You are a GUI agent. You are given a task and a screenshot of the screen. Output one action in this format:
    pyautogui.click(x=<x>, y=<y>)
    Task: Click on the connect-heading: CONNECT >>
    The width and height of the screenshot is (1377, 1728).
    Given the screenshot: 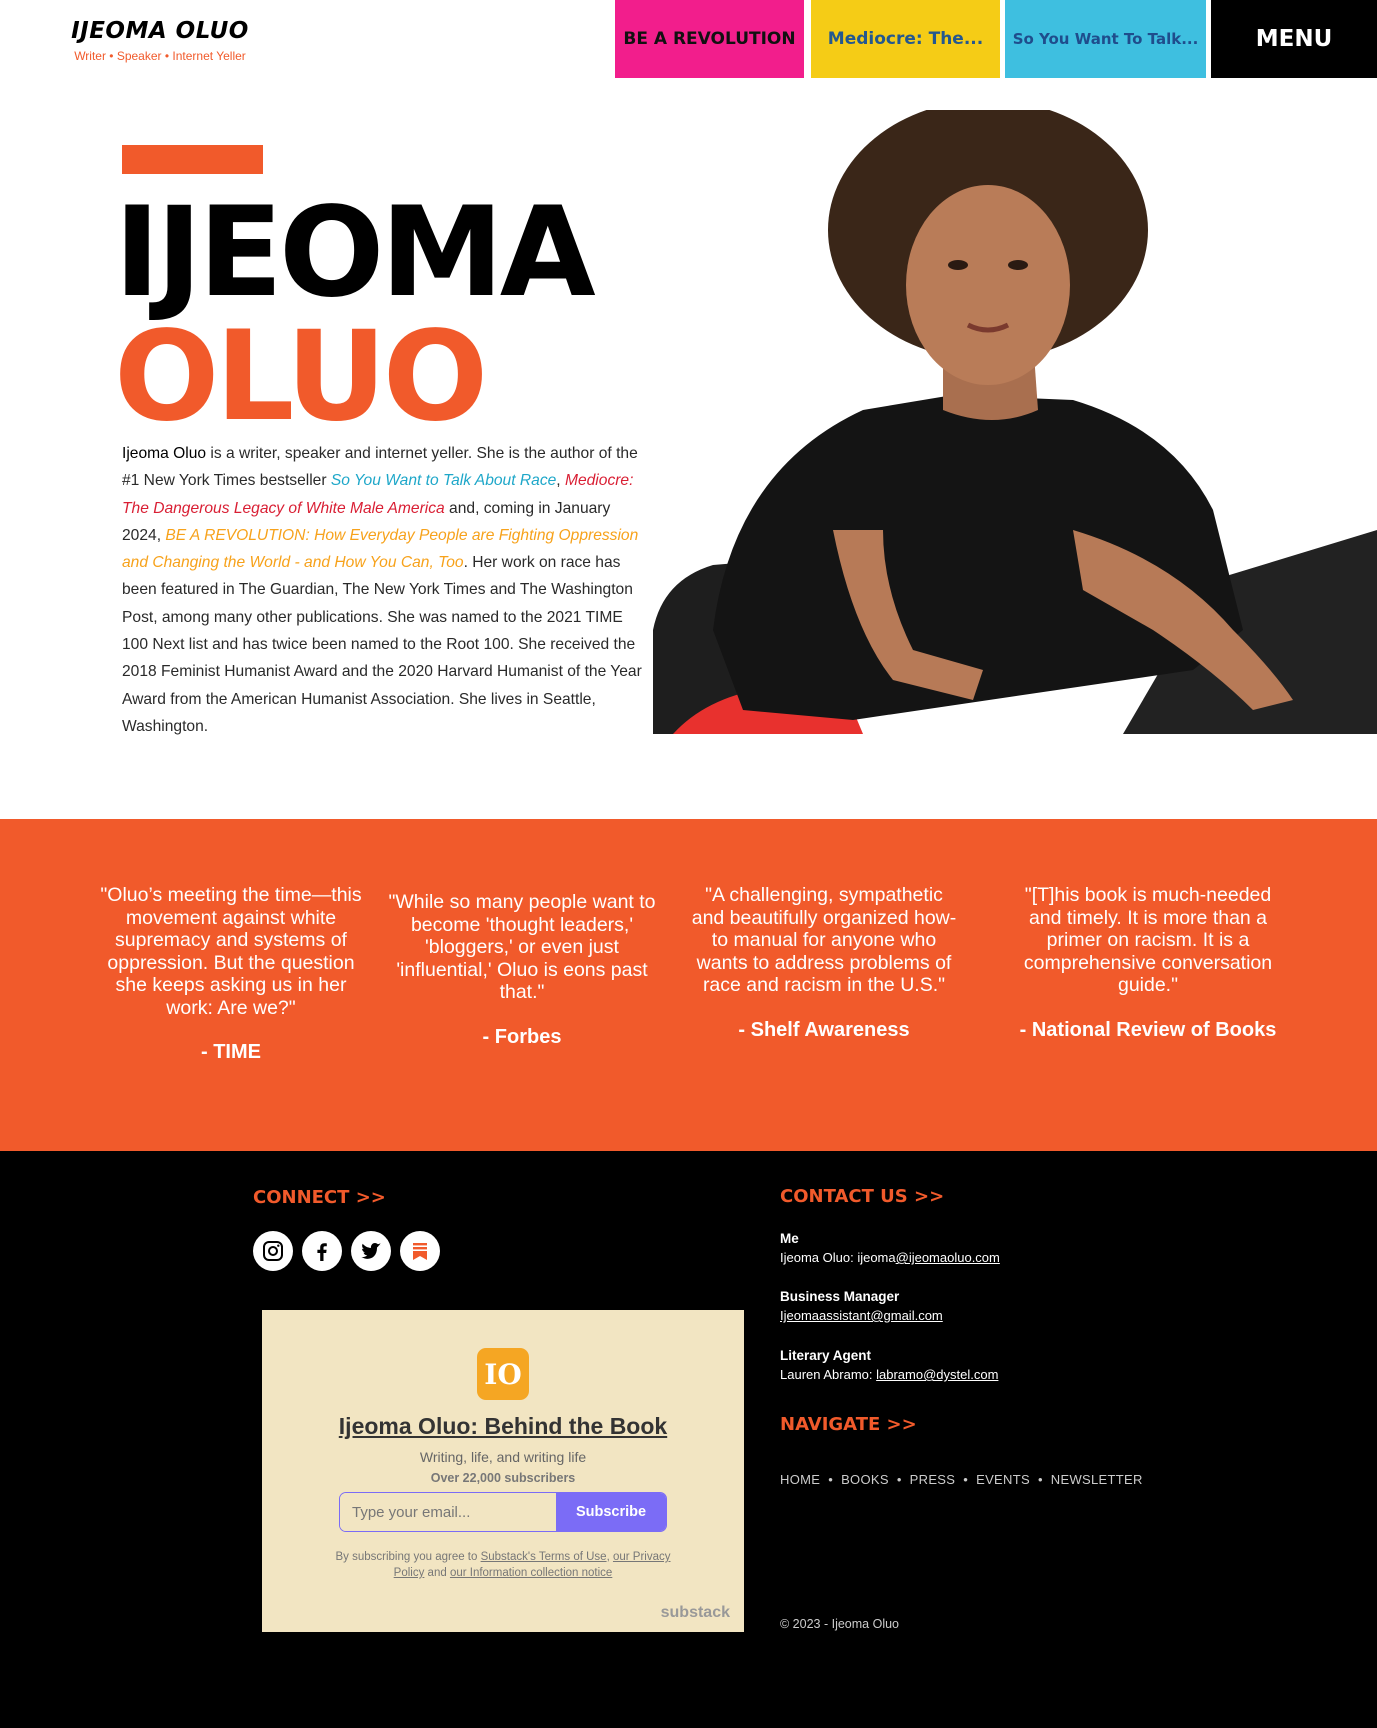 What is the action you would take?
    pyautogui.click(x=319, y=1197)
    